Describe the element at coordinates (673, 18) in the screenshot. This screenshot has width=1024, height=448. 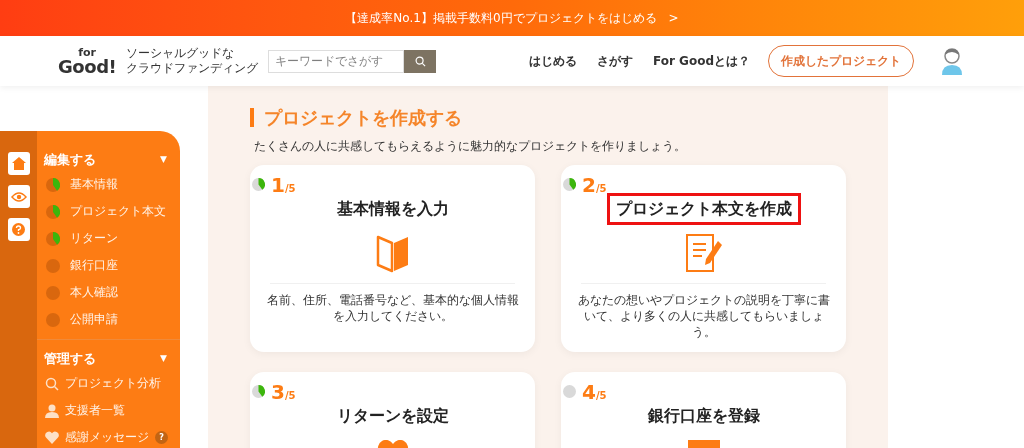
I see `chevron-text: >` at that location.